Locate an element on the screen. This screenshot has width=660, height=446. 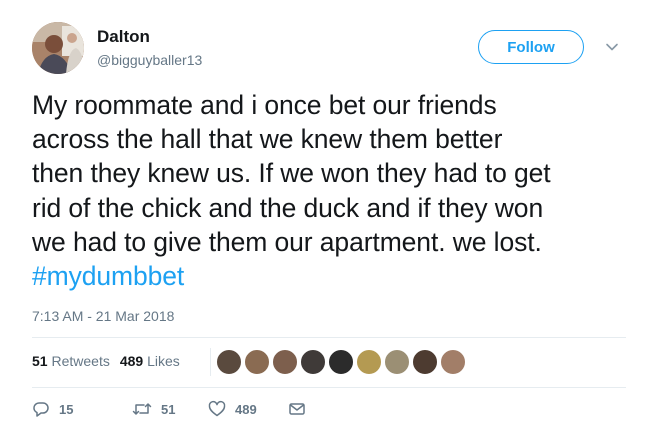
retweet-button: 51 is located at coordinates (153, 409).